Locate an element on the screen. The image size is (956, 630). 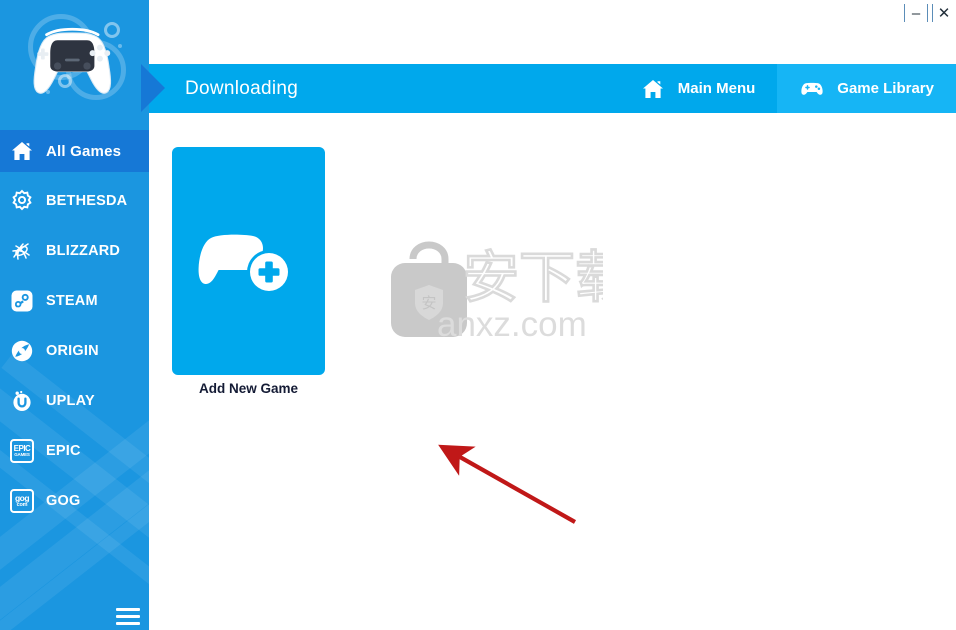
bethesda-icon is located at coordinates (22, 201).